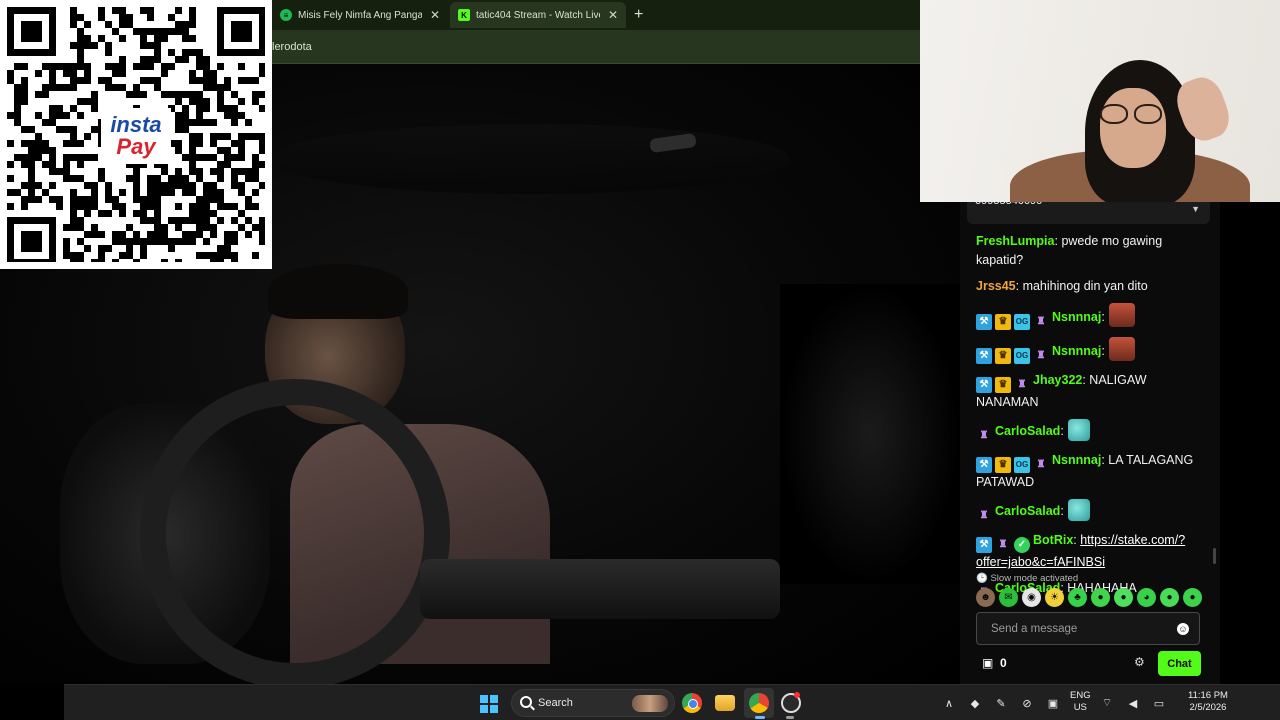  I want to click on battery-icon: ▭, so click(1159, 703).